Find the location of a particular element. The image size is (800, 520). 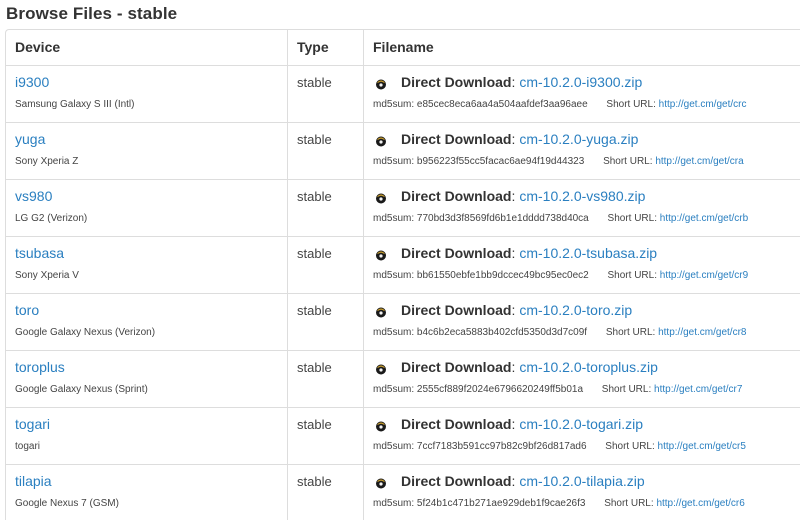

md5-value: e85cec8eca6aa4a504aafdef3aa96aee is located at coordinates (502, 104).